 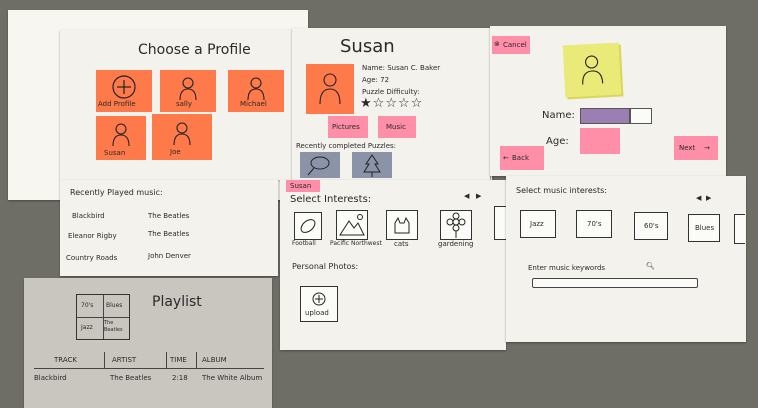 What do you see at coordinates (522, 158) in the screenshot?
I see `back-button: ← Back` at bounding box center [522, 158].